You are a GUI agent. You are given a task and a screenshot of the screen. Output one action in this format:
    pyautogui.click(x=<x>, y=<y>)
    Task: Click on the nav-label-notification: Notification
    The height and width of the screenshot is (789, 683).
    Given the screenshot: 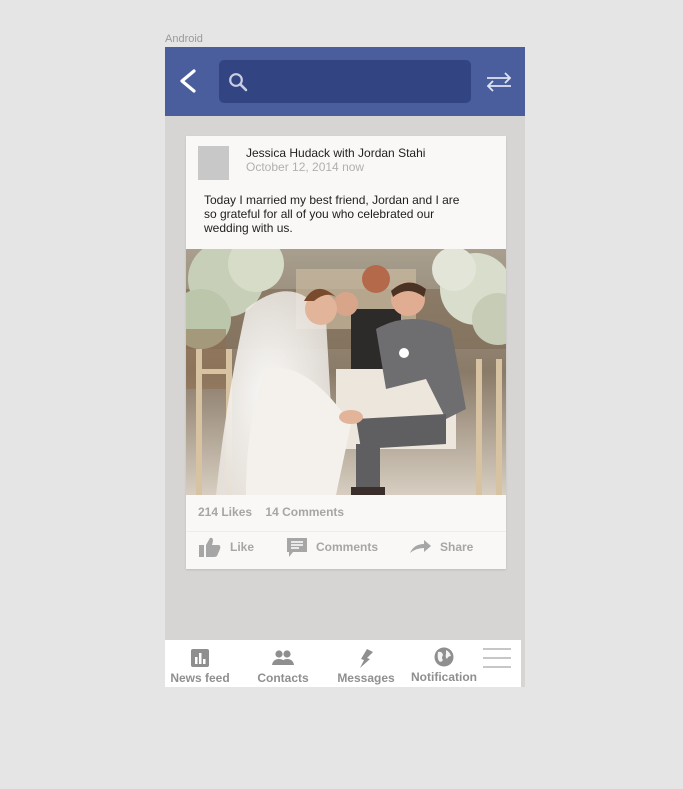 What is the action you would take?
    pyautogui.click(x=444, y=677)
    